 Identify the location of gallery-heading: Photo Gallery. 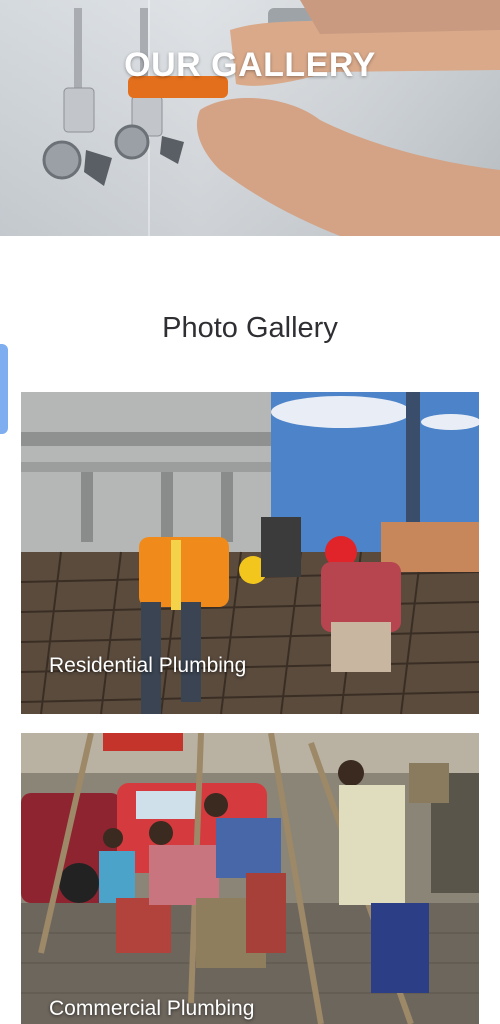
(250, 328).